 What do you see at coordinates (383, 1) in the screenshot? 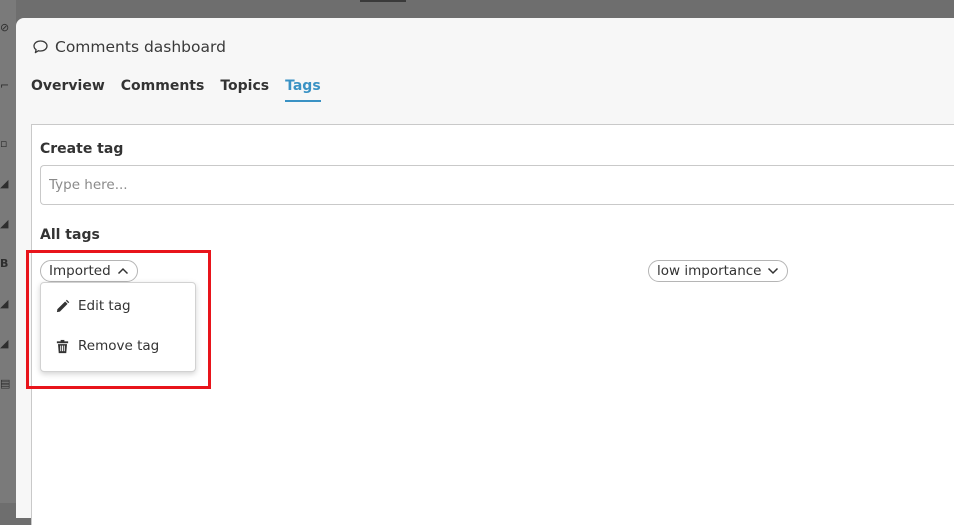
I see `background-bar` at bounding box center [383, 1].